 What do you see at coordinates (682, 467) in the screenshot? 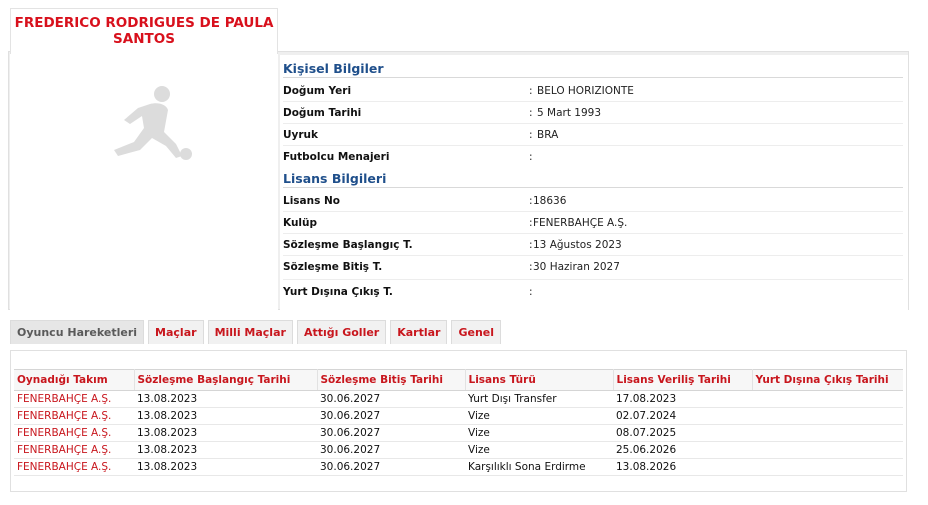
I see `cell-license-date: 13.08.2026` at bounding box center [682, 467].